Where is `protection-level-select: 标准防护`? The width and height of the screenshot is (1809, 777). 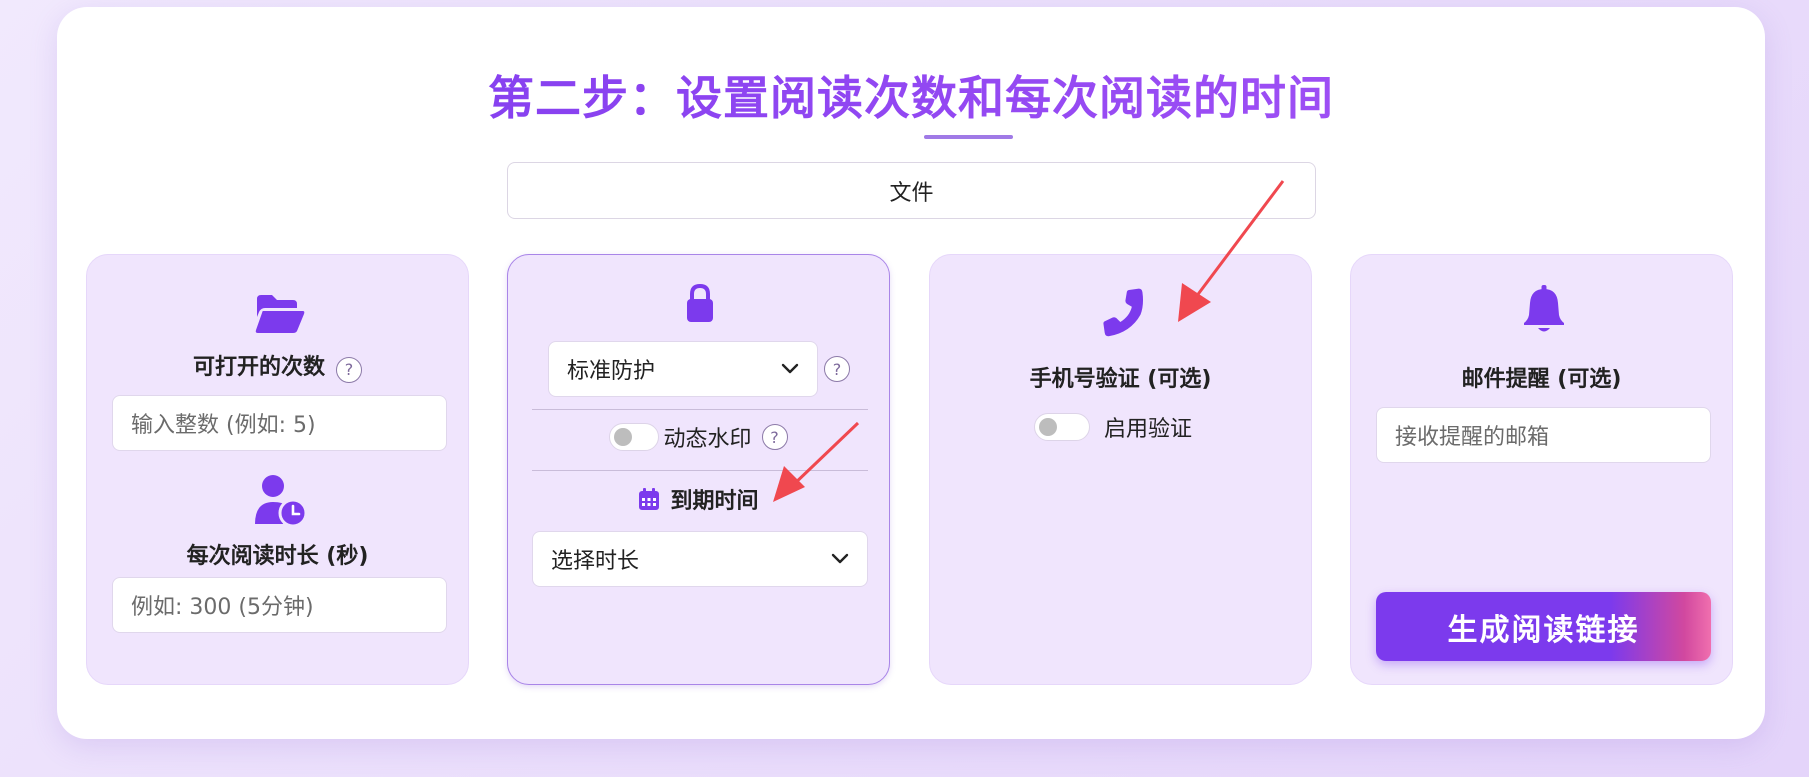 protection-level-select: 标准防护 is located at coordinates (683, 369).